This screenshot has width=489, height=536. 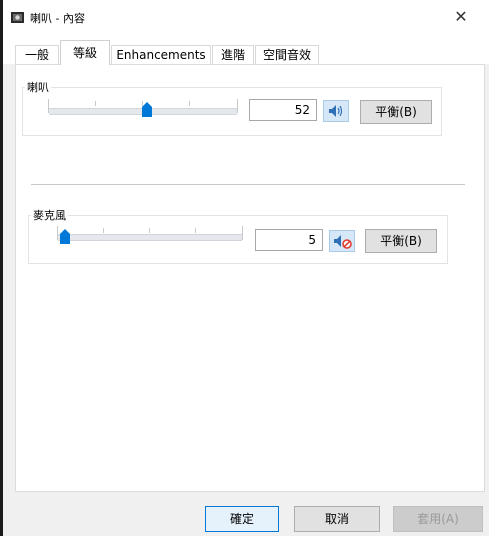 I want to click on microphone-label: 麥克風, so click(x=49, y=215).